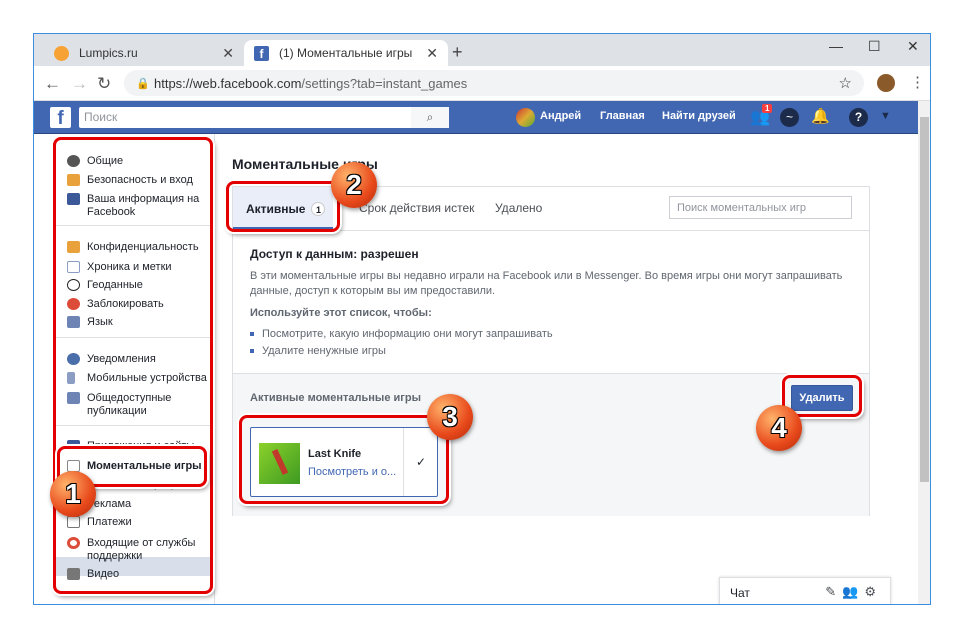 Image resolution: width=964 pixels, height=639 pixels. Describe the element at coordinates (261, 53) in the screenshot. I see `facebook-favicon-icon: f` at that location.